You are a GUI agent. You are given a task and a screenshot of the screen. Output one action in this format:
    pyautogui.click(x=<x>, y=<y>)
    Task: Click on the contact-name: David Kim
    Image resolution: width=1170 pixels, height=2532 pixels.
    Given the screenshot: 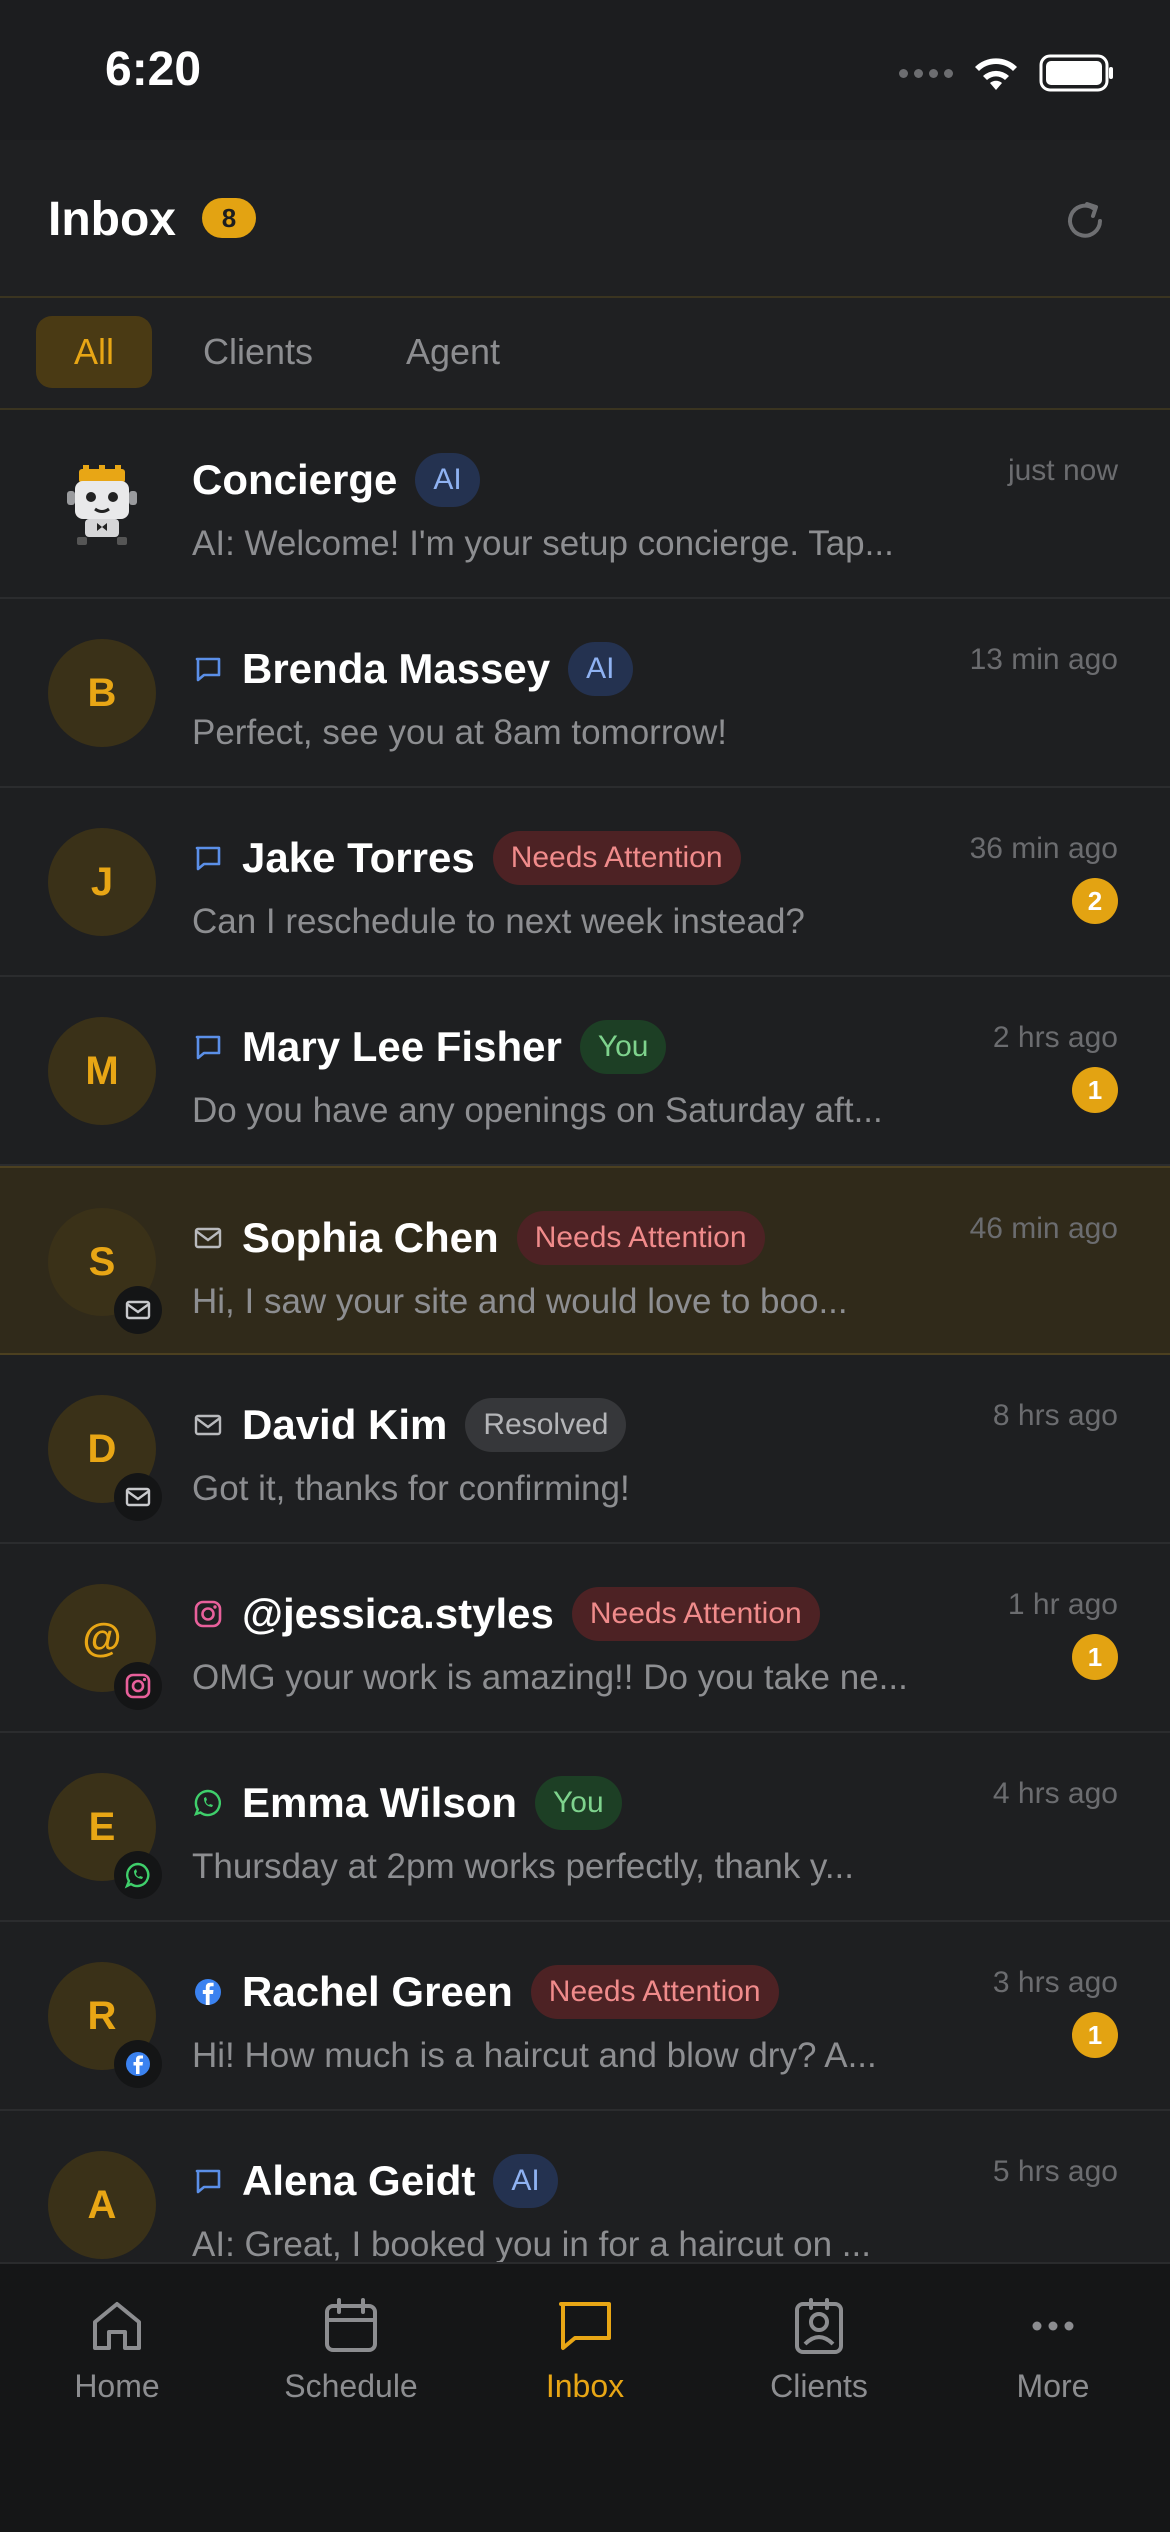 What is the action you would take?
    pyautogui.click(x=345, y=1424)
    